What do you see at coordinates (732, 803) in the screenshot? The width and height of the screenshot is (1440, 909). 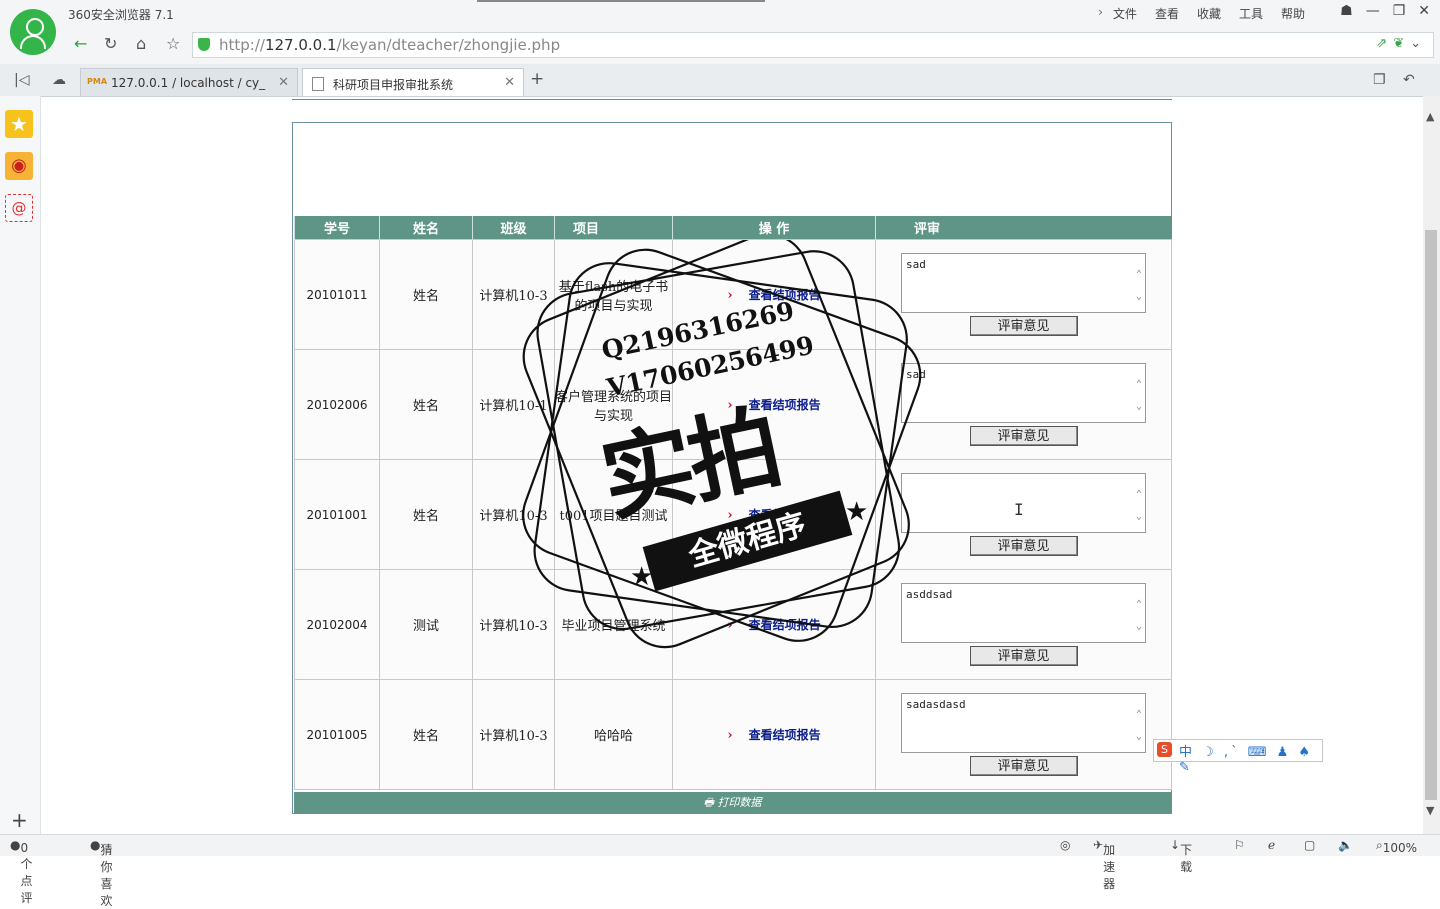 I see `print-data-button: 🖶 打印数据` at bounding box center [732, 803].